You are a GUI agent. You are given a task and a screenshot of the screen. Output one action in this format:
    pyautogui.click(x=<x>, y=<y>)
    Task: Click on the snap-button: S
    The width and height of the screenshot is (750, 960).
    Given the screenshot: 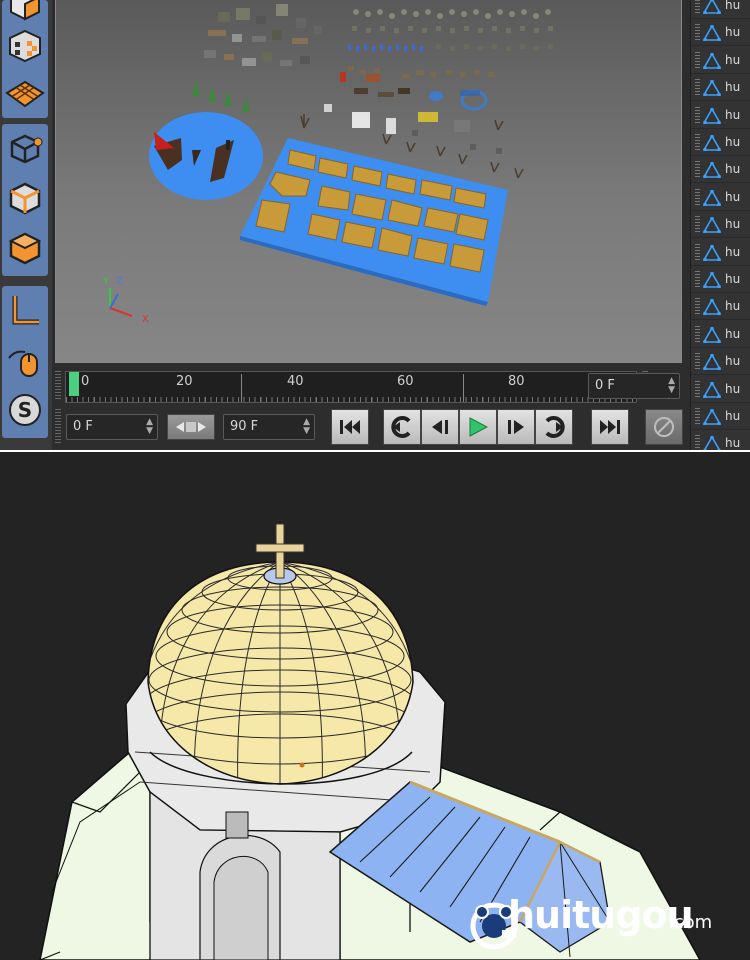 What is the action you would take?
    pyautogui.click(x=25, y=410)
    